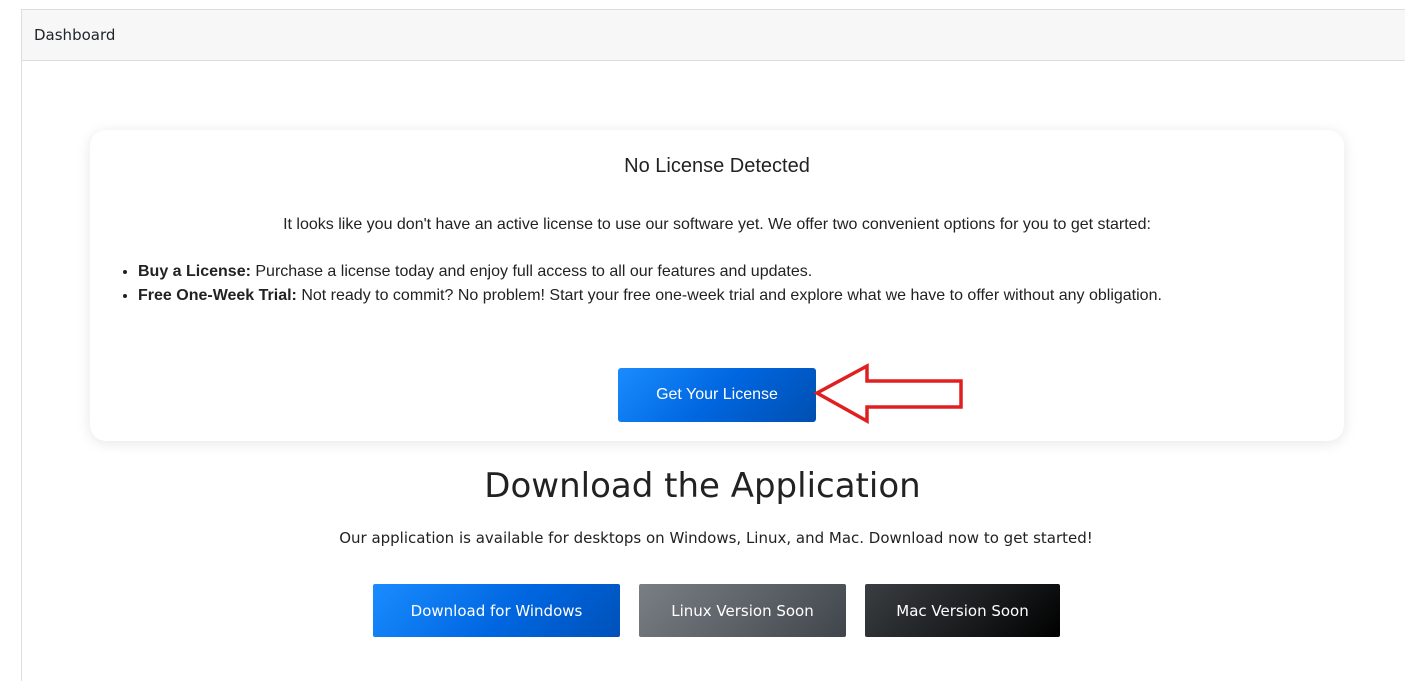 This screenshot has height=681, width=1405. Describe the element at coordinates (962, 610) in the screenshot. I see `mac-version-button: Mac Version Soon` at that location.